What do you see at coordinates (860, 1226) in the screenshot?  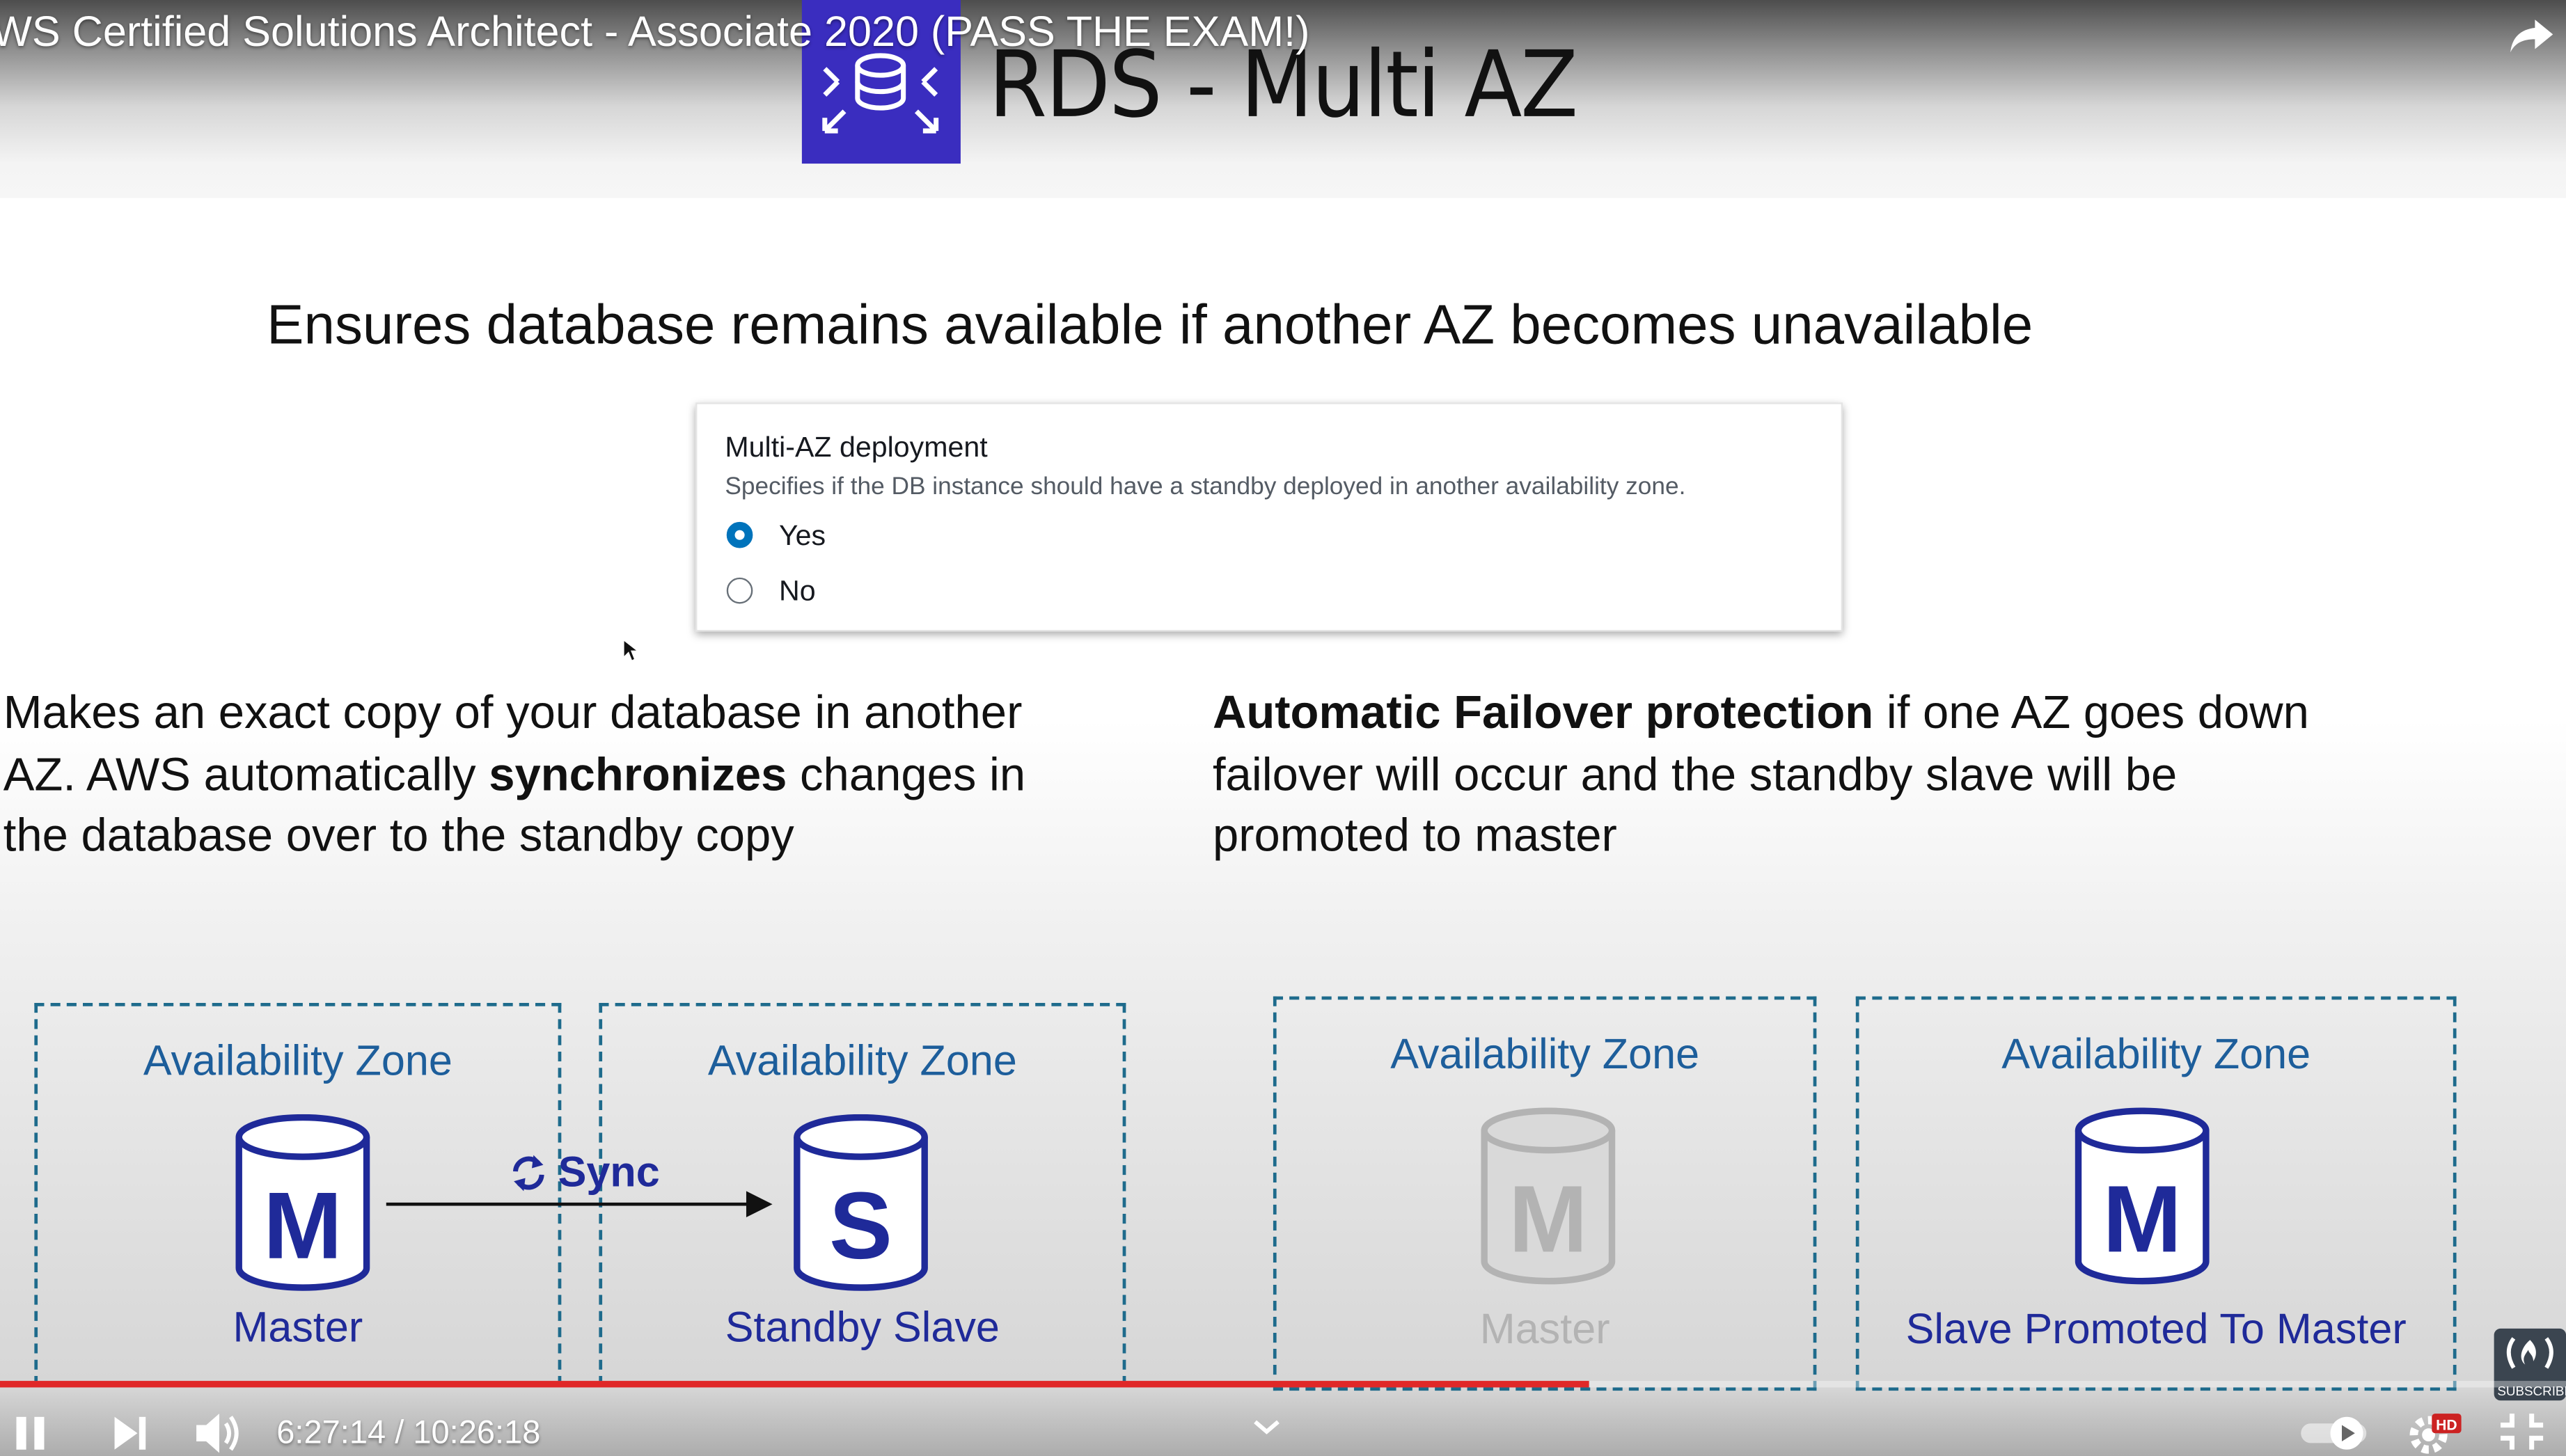 I see `db-letter: S` at bounding box center [860, 1226].